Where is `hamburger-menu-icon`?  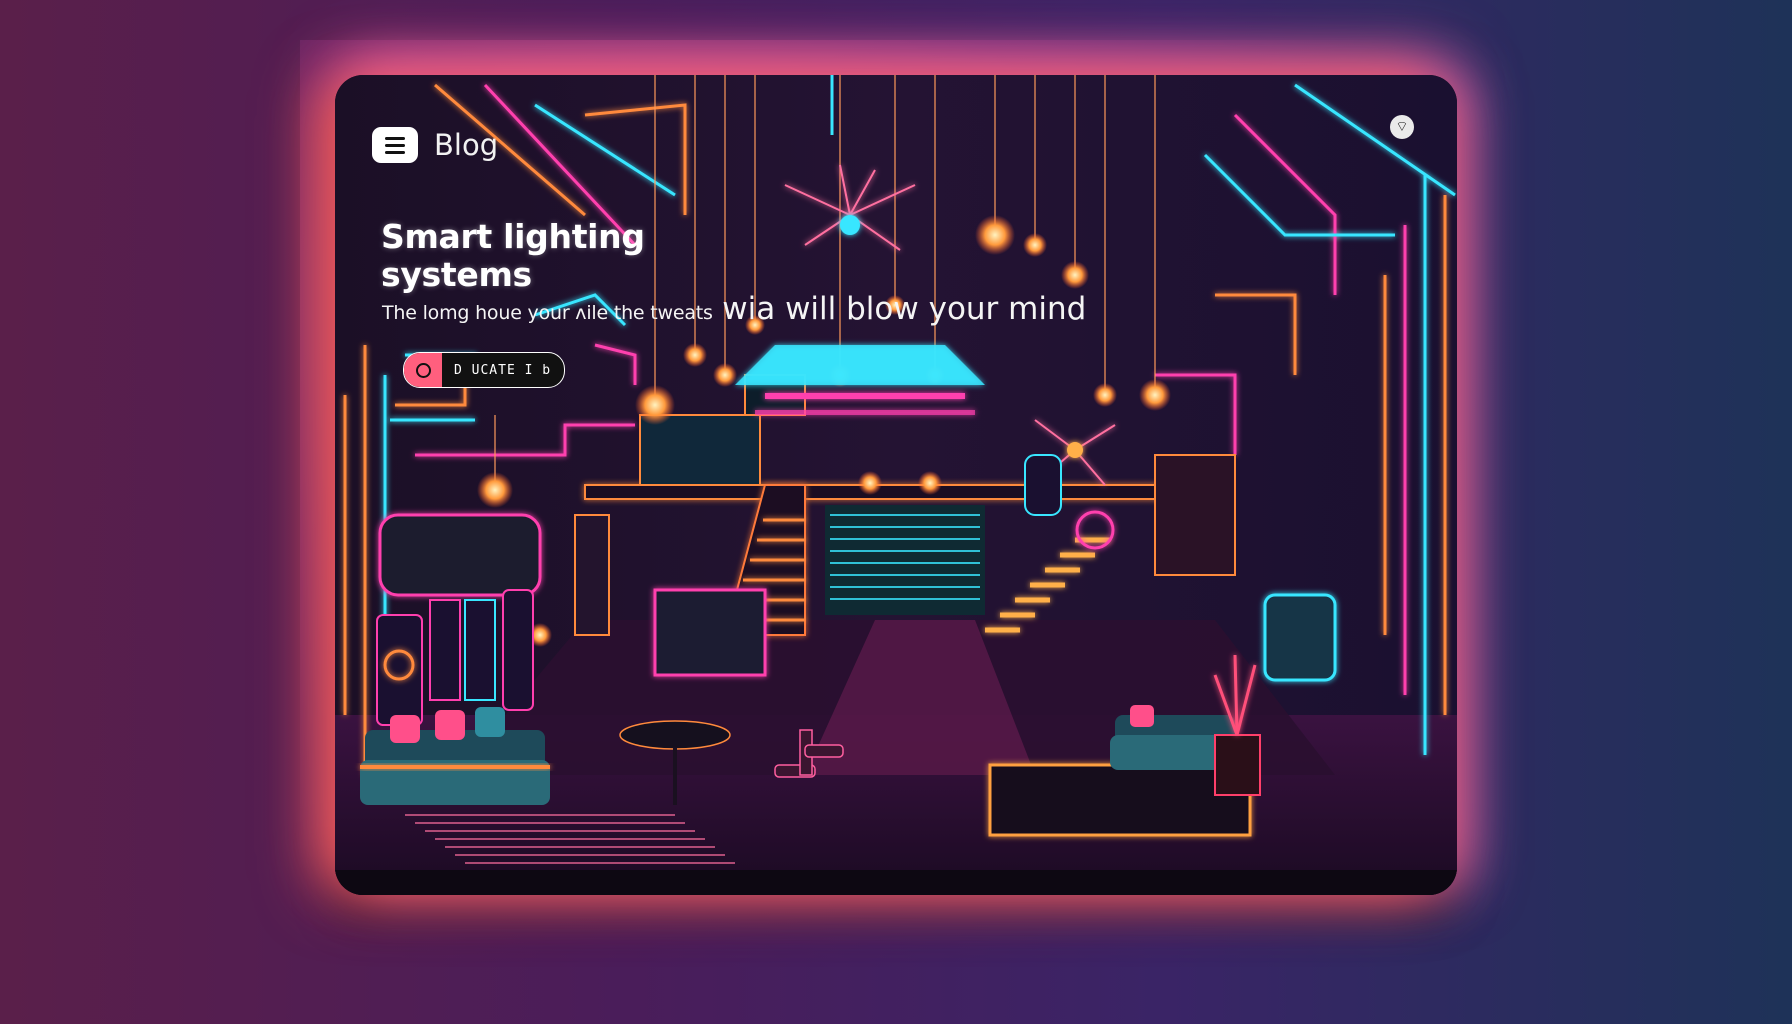 hamburger-menu-icon is located at coordinates (395, 145).